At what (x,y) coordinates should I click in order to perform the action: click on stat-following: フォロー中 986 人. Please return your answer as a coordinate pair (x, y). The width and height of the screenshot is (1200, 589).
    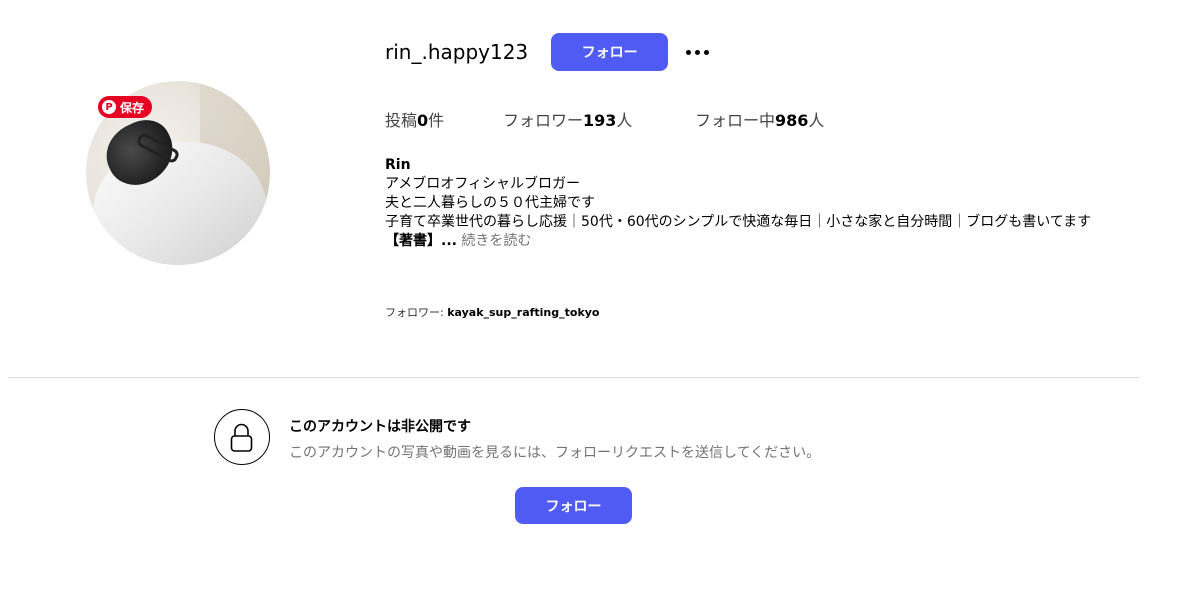
    Looking at the image, I should click on (759, 119).